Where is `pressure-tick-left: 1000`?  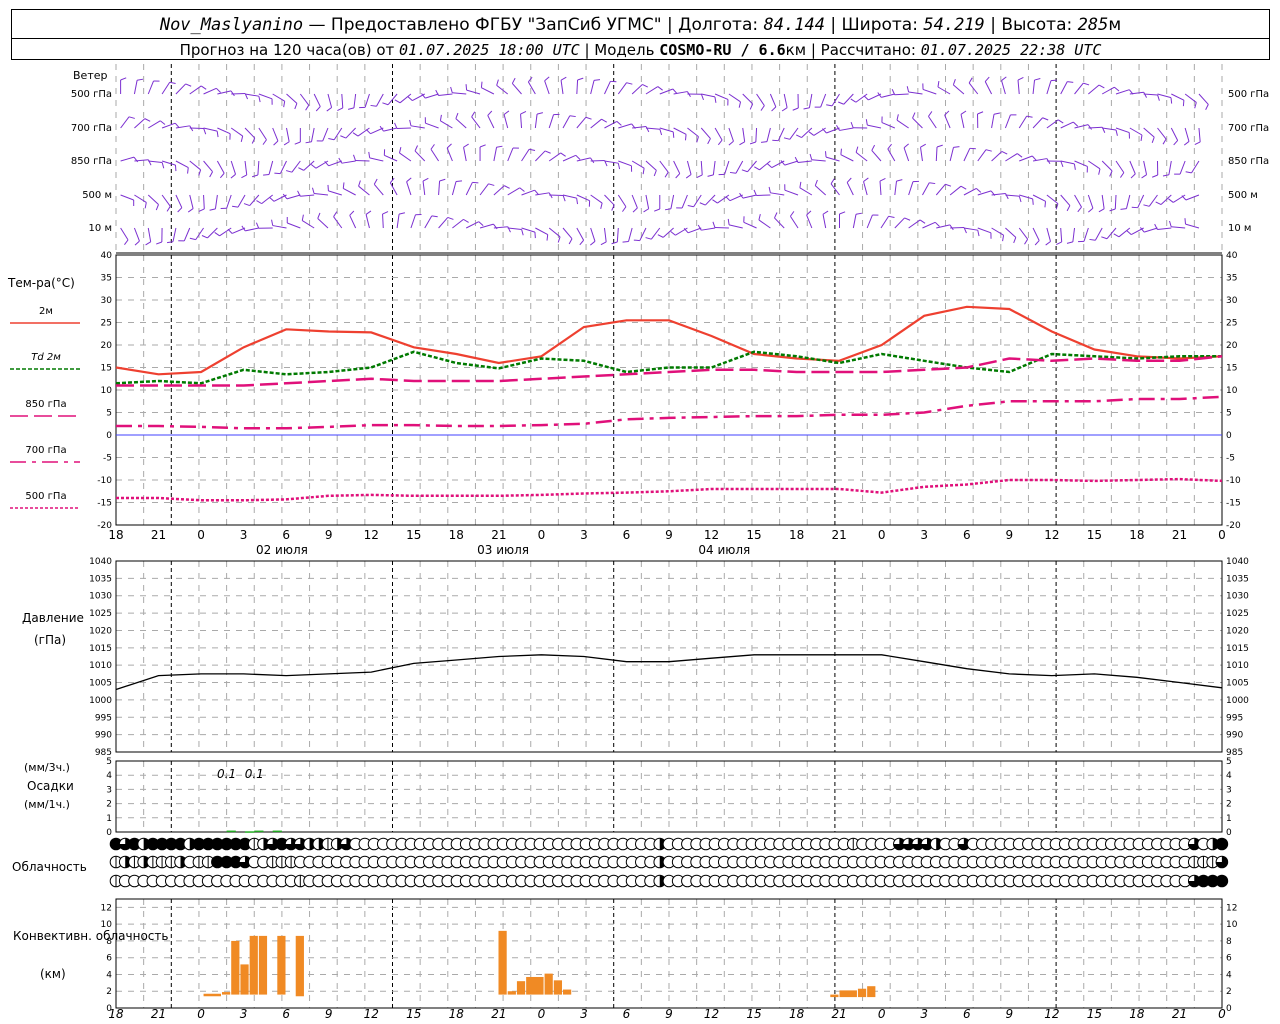
pressure-tick-left: 1000 is located at coordinates (100, 701).